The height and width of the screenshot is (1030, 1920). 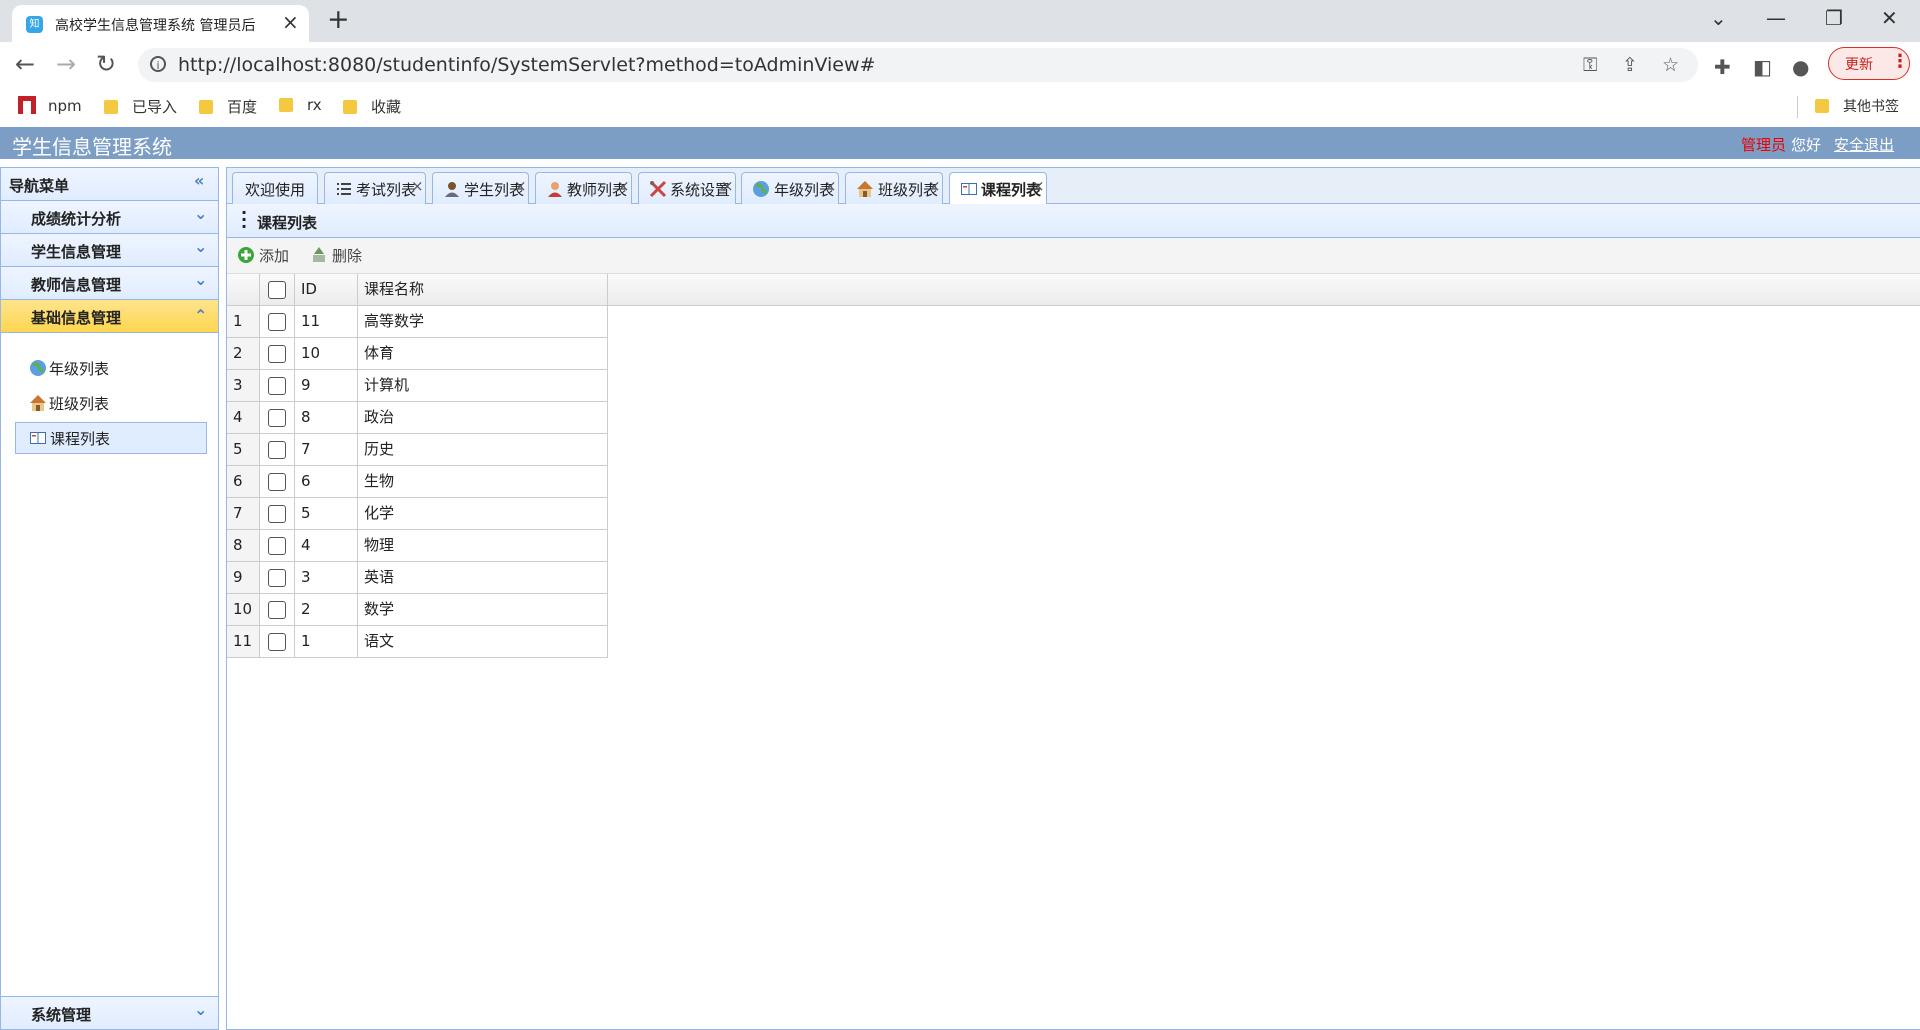 What do you see at coordinates (1073, 418) in the screenshot?
I see `table-row: 4 8 政治` at bounding box center [1073, 418].